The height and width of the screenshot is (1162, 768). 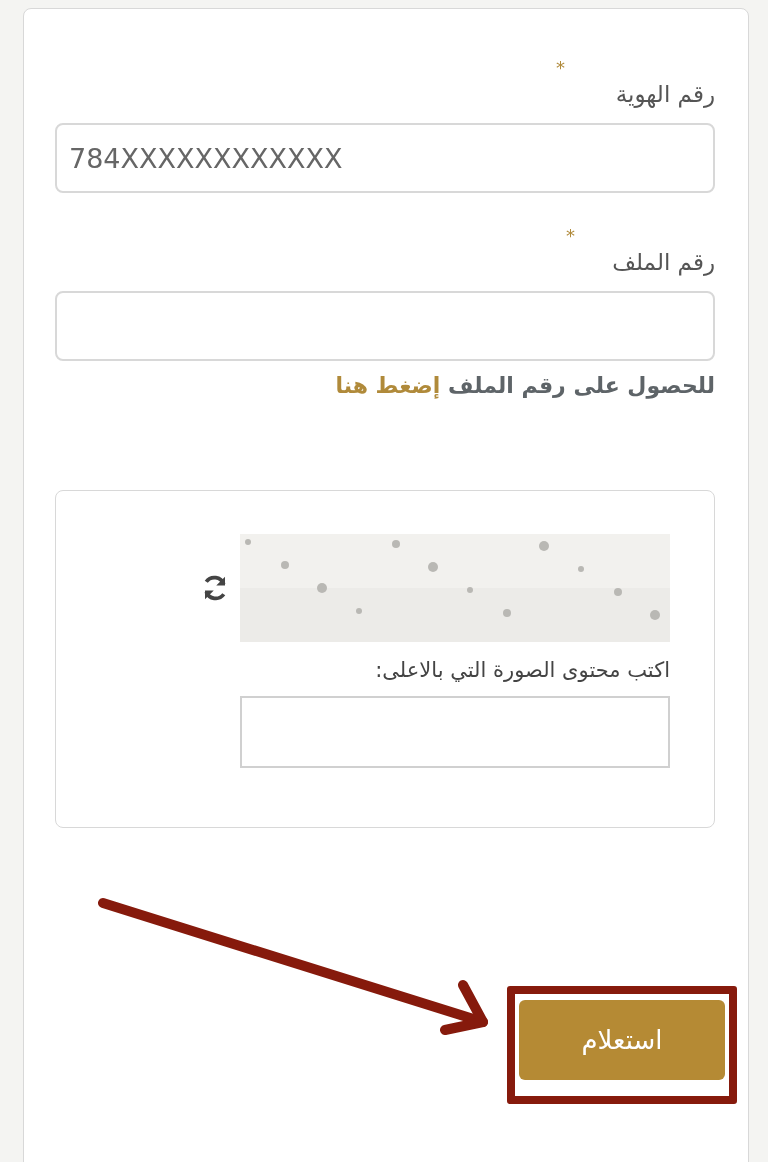 I want to click on submit-button: استعلام, so click(x=622, y=1040).